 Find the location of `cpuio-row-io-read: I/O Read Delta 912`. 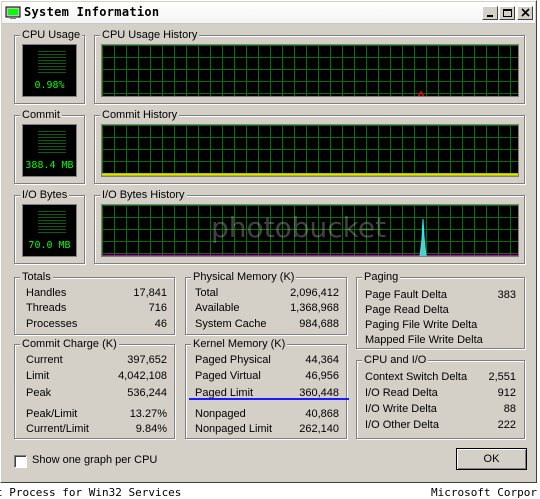

cpuio-row-io-read: I/O Read Delta 912 is located at coordinates (440, 393).